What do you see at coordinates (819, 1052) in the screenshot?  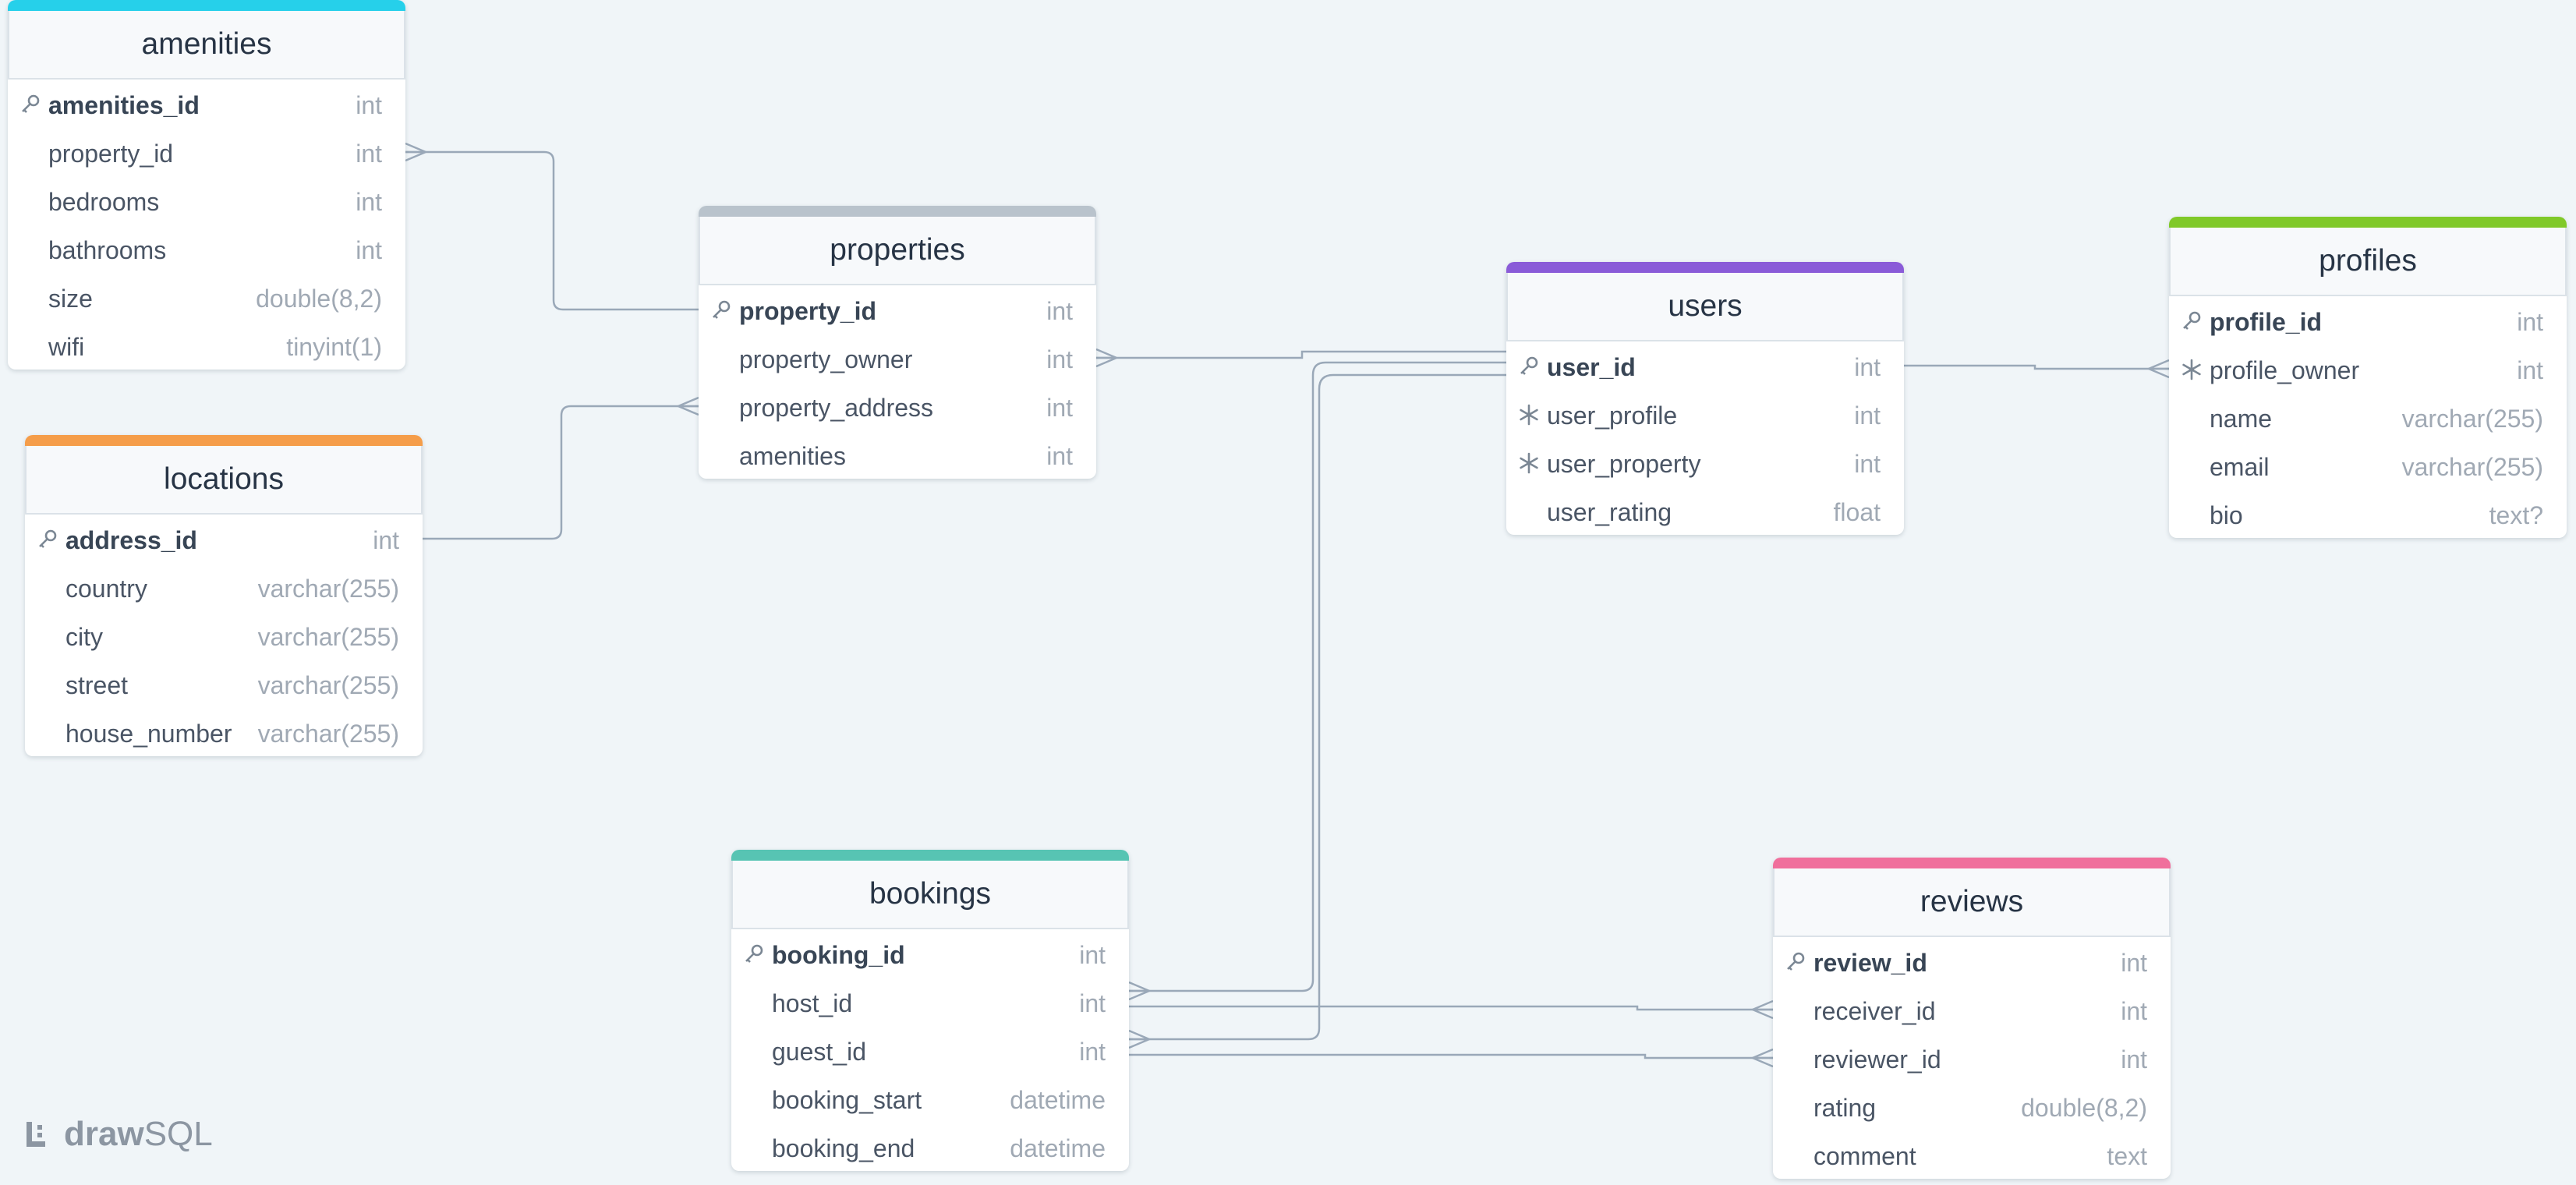 I see `field-name: guest_id` at bounding box center [819, 1052].